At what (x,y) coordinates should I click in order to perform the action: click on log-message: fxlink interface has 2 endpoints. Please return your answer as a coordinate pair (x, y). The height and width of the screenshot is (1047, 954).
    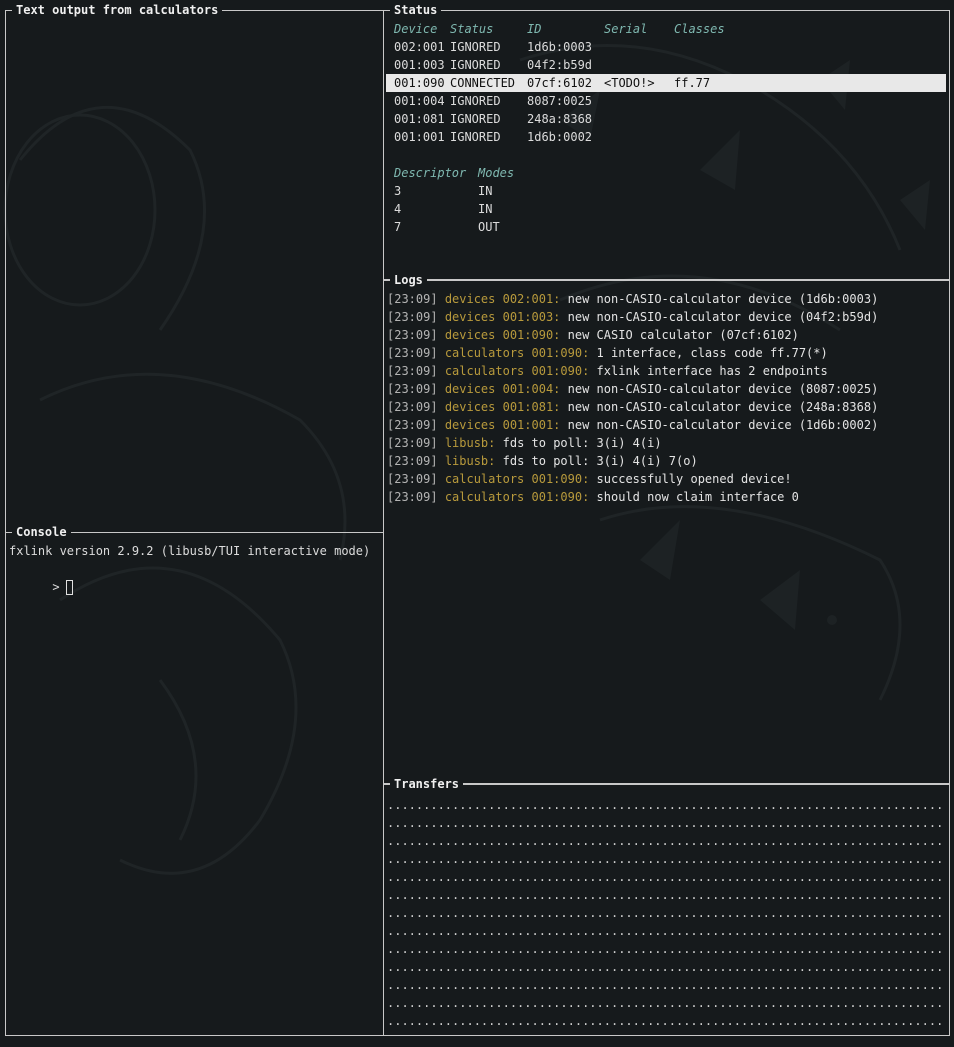
    Looking at the image, I should click on (712, 371).